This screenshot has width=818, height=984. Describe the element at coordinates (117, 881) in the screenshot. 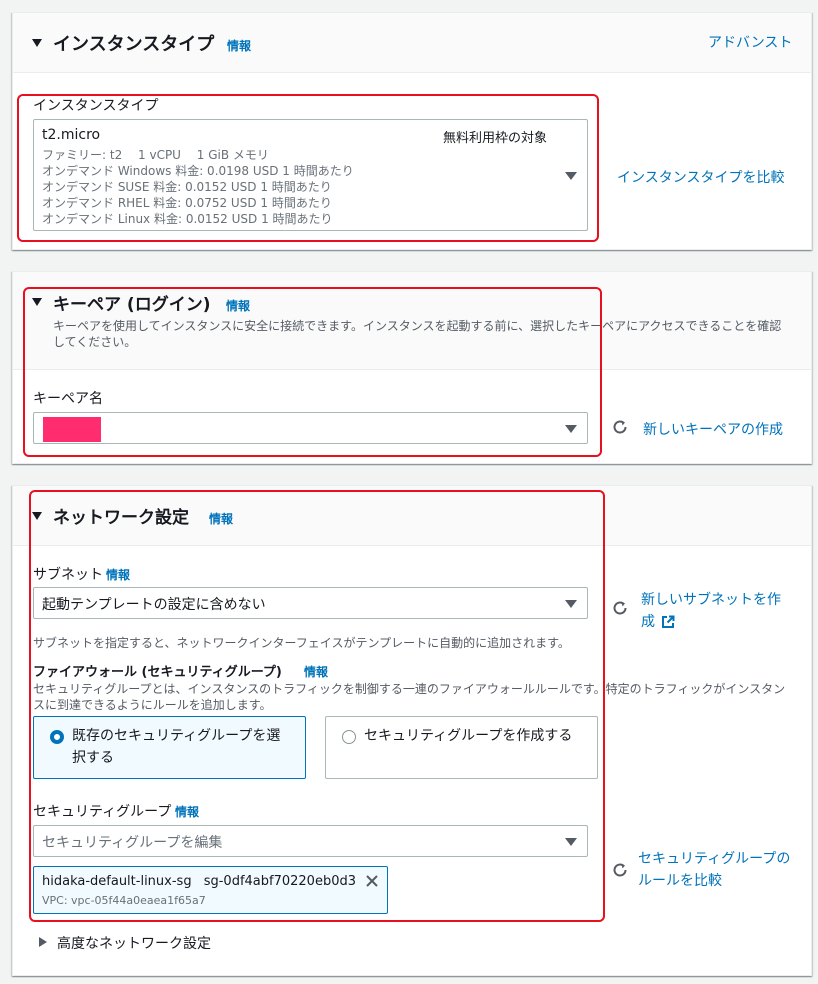

I see `token-sg-name: hidaka-default-linux-sg` at that location.